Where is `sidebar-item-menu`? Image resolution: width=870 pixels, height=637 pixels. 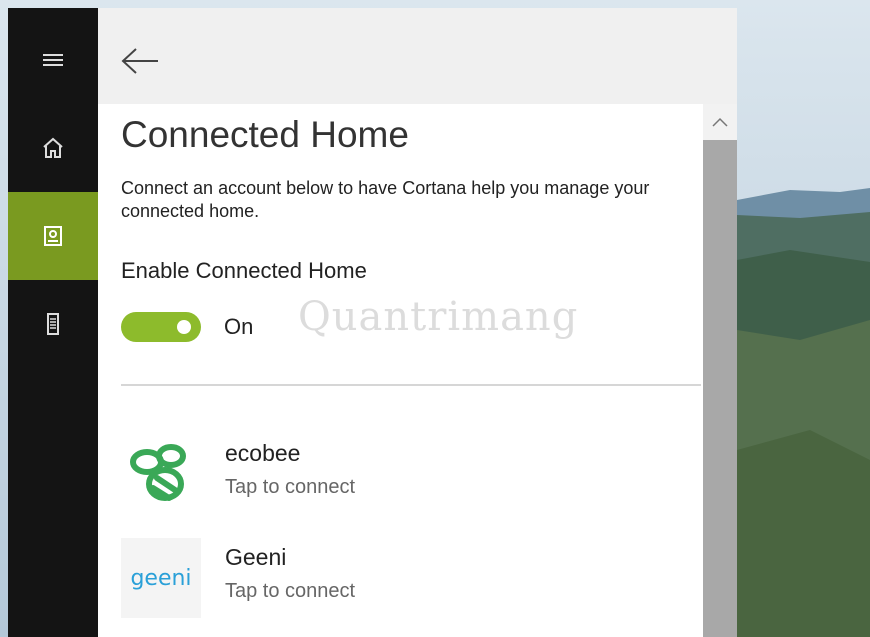 sidebar-item-menu is located at coordinates (53, 60).